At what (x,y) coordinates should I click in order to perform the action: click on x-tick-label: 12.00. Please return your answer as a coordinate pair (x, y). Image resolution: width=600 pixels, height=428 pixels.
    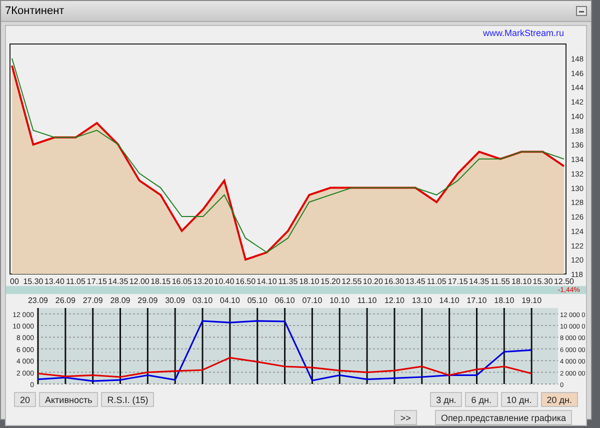
    Looking at the image, I should click on (139, 281).